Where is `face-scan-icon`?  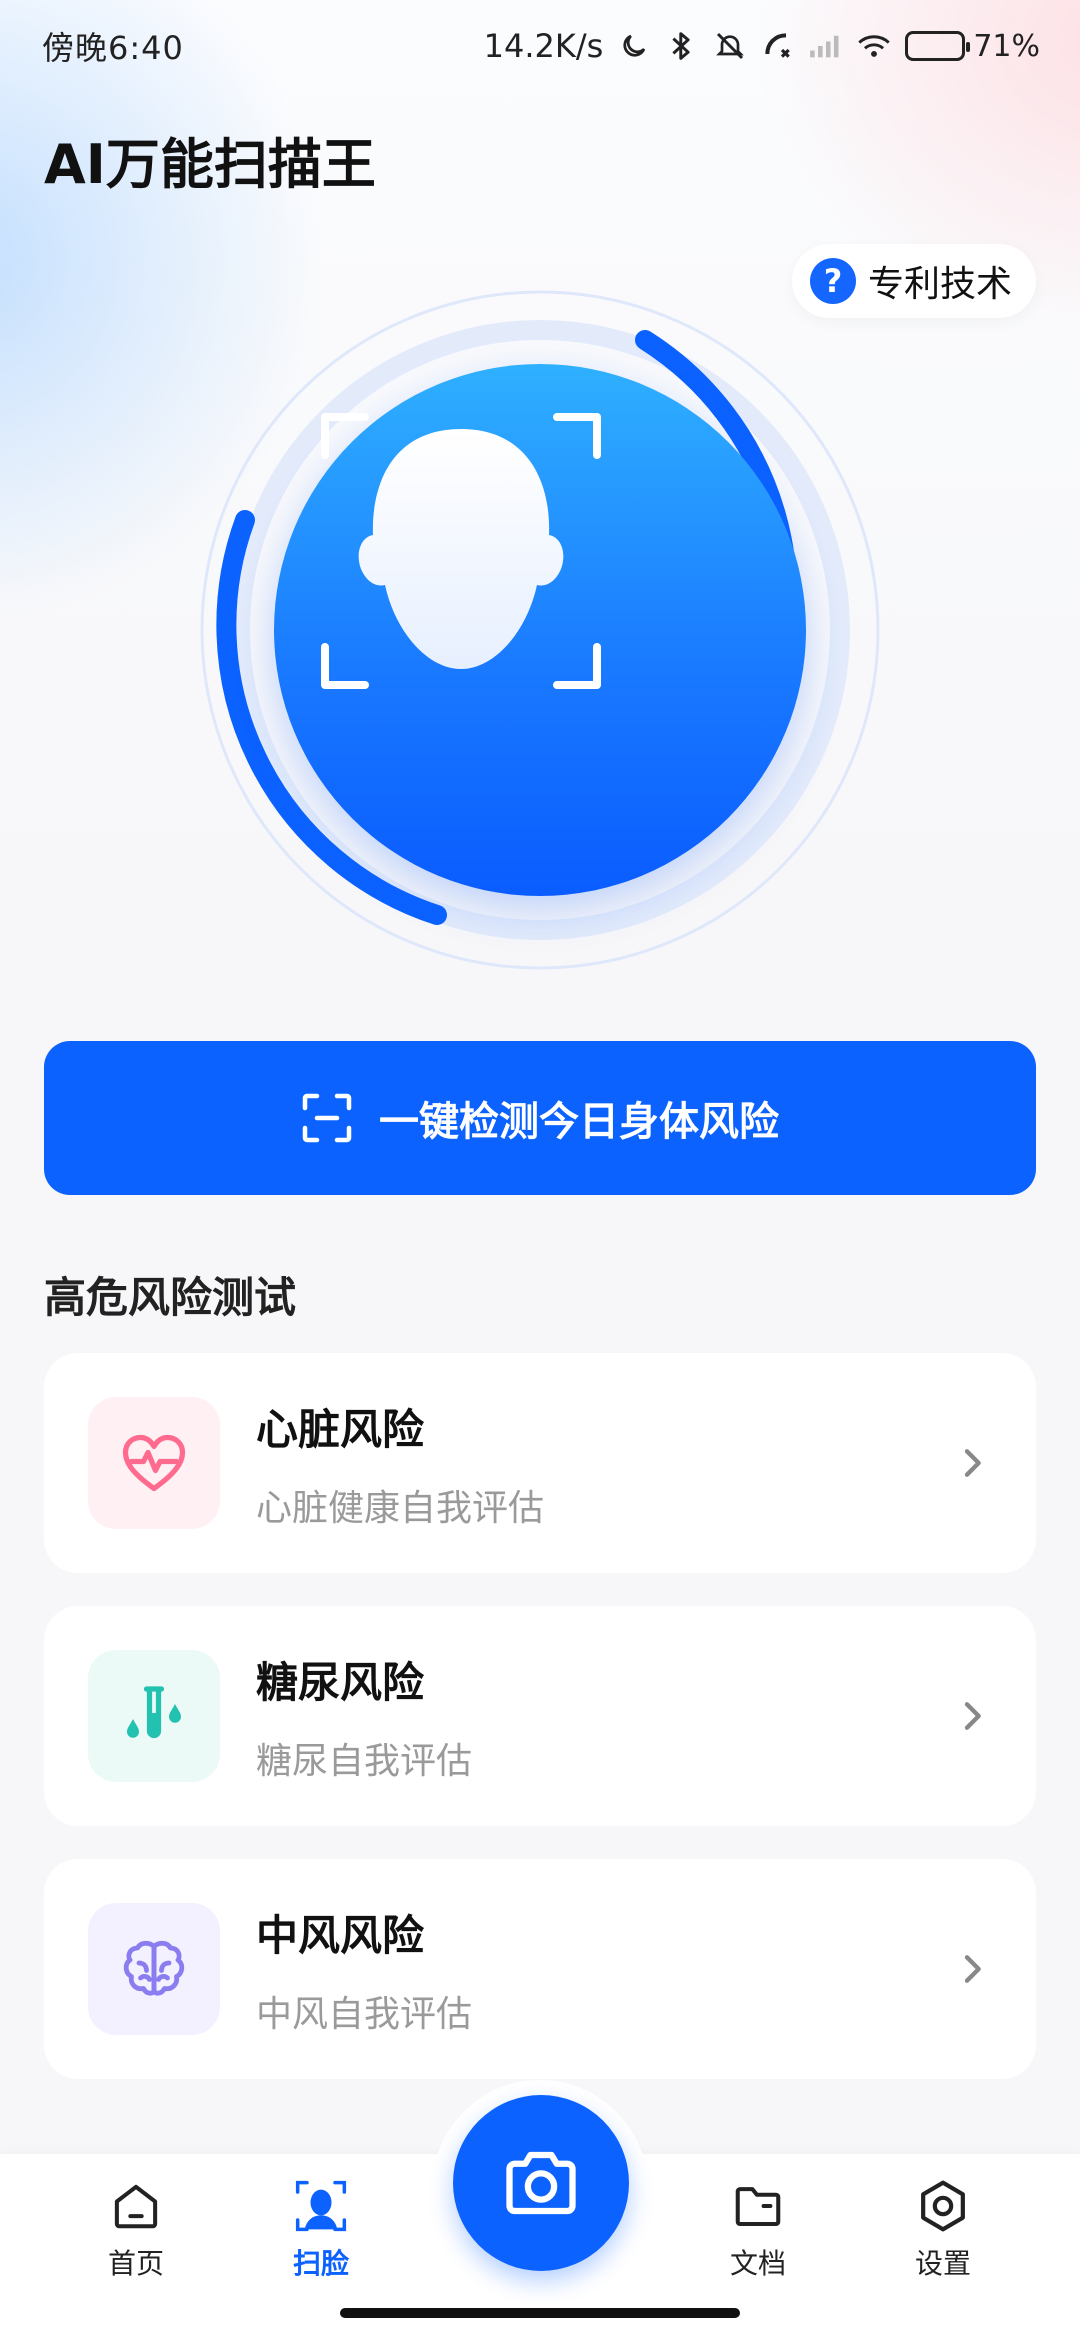
face-scan-icon is located at coordinates (321, 2206).